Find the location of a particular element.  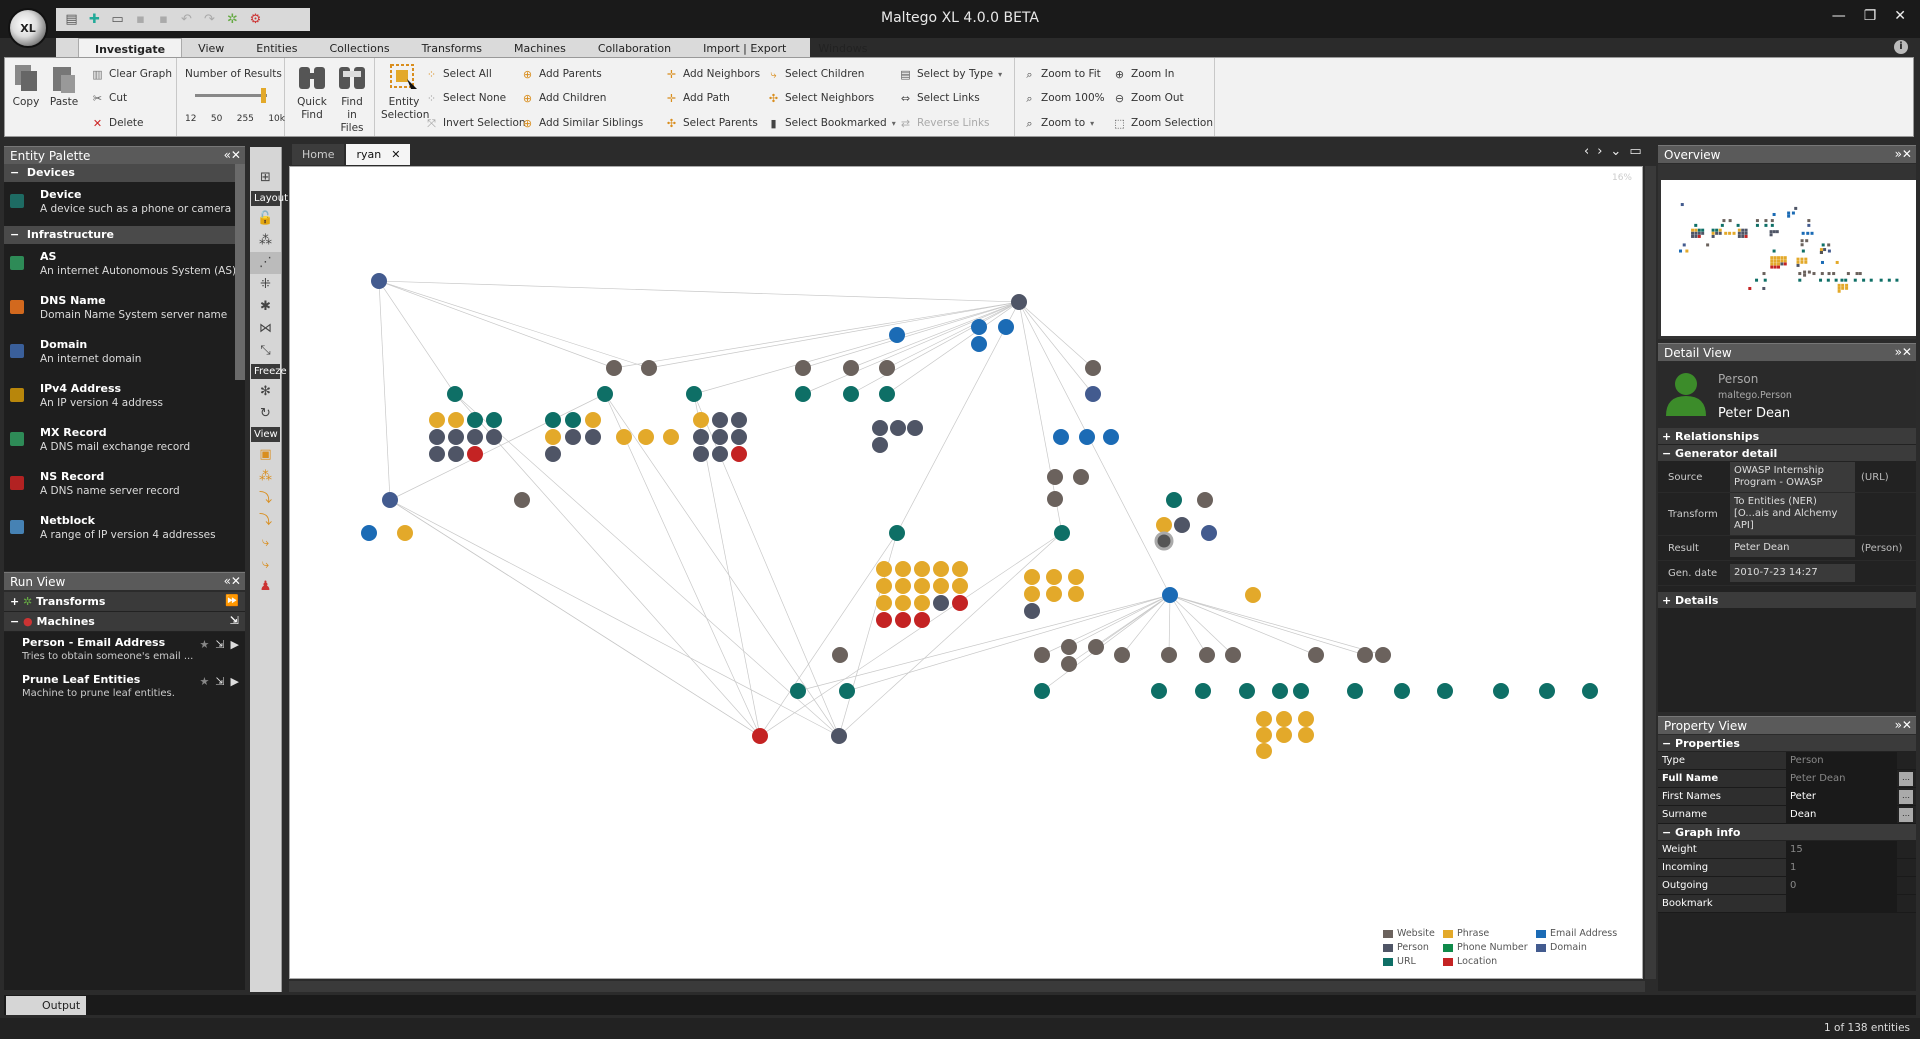

properties-section: − Properties is located at coordinates (1787, 743).